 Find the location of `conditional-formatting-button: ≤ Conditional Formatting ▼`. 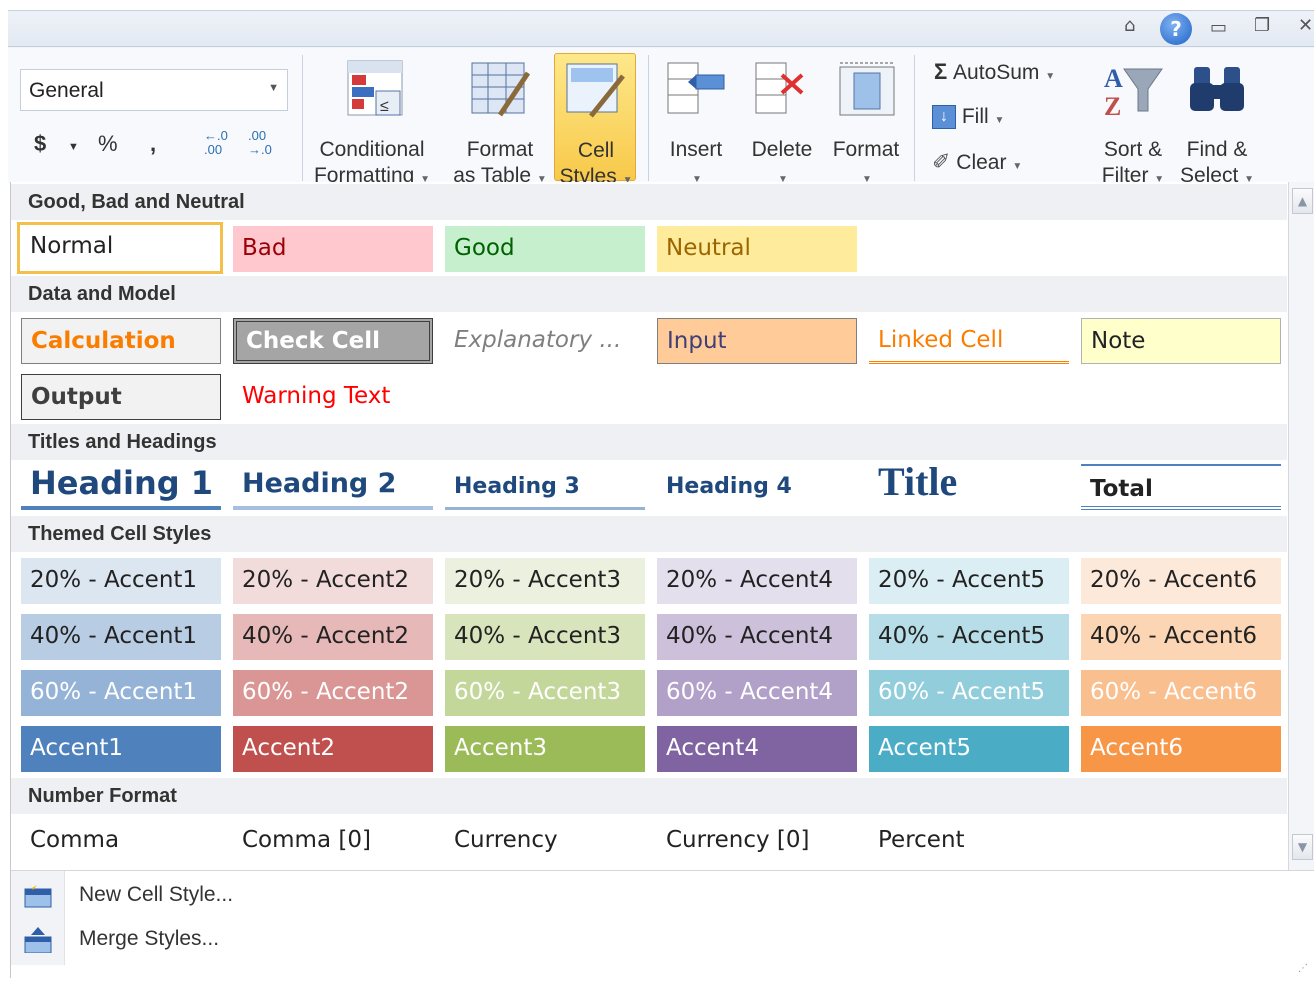

conditional-formatting-button: ≤ Conditional Formatting ▼ is located at coordinates (372, 121).